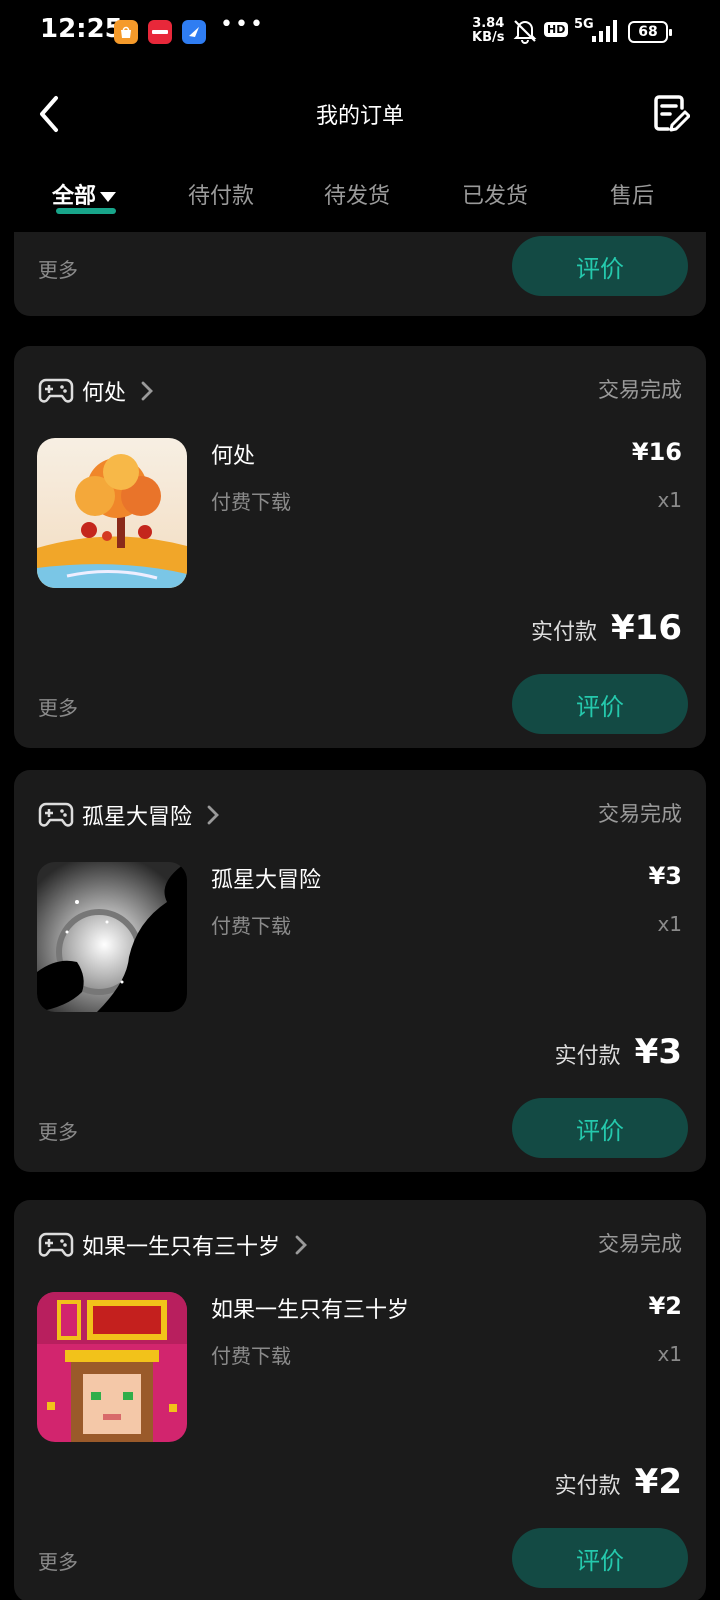 Image resolution: width=720 pixels, height=1600 pixels. I want to click on order-tabs: 全部 待付款 待发货 已发货 售后, so click(360, 198).